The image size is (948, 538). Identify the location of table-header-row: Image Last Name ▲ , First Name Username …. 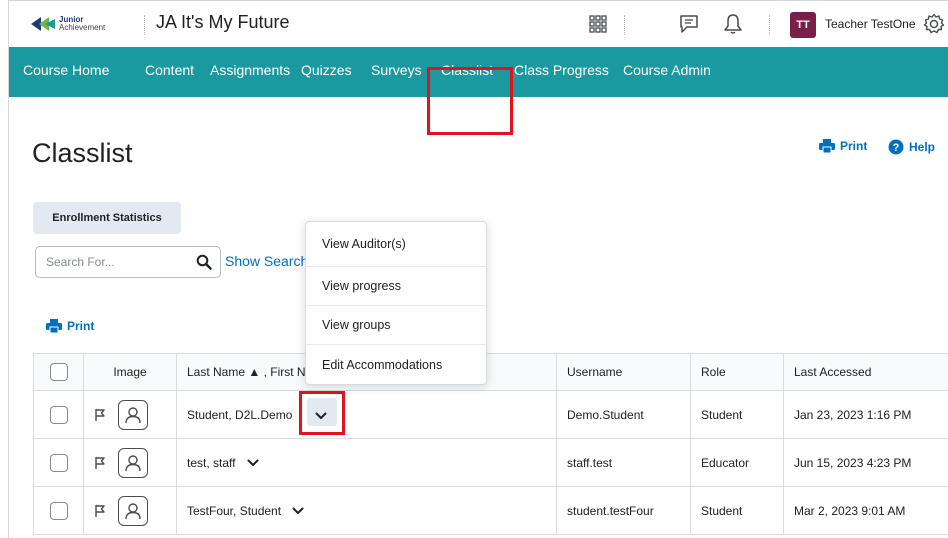
(490, 372).